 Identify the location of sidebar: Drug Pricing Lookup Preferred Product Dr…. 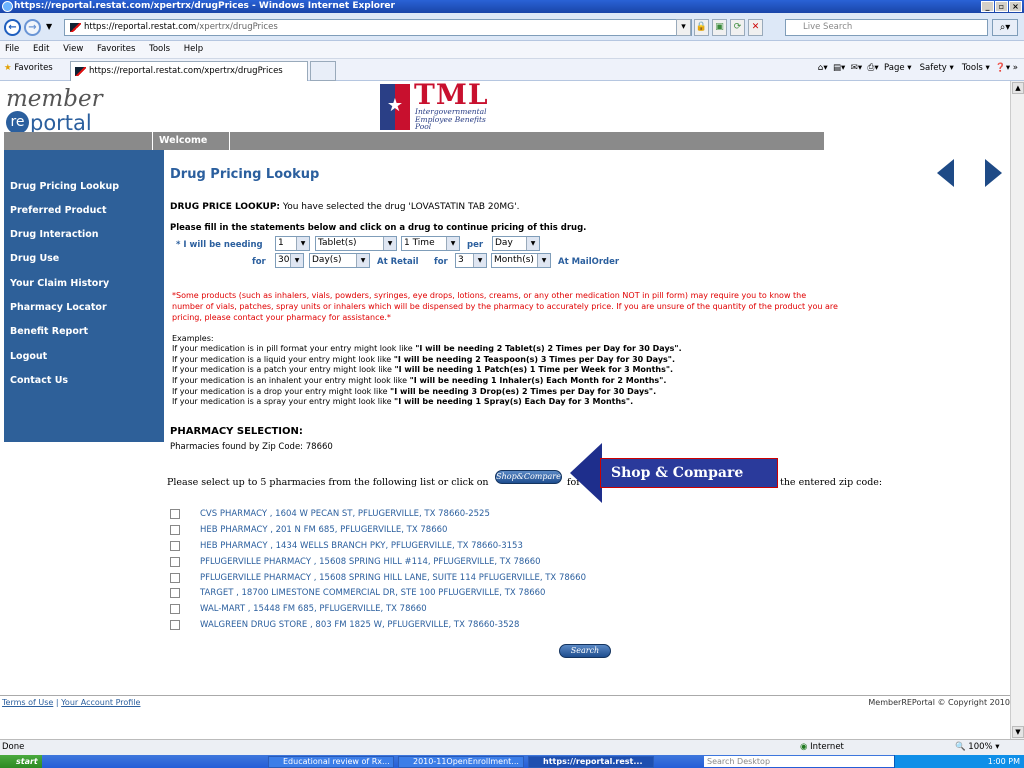
(84, 296).